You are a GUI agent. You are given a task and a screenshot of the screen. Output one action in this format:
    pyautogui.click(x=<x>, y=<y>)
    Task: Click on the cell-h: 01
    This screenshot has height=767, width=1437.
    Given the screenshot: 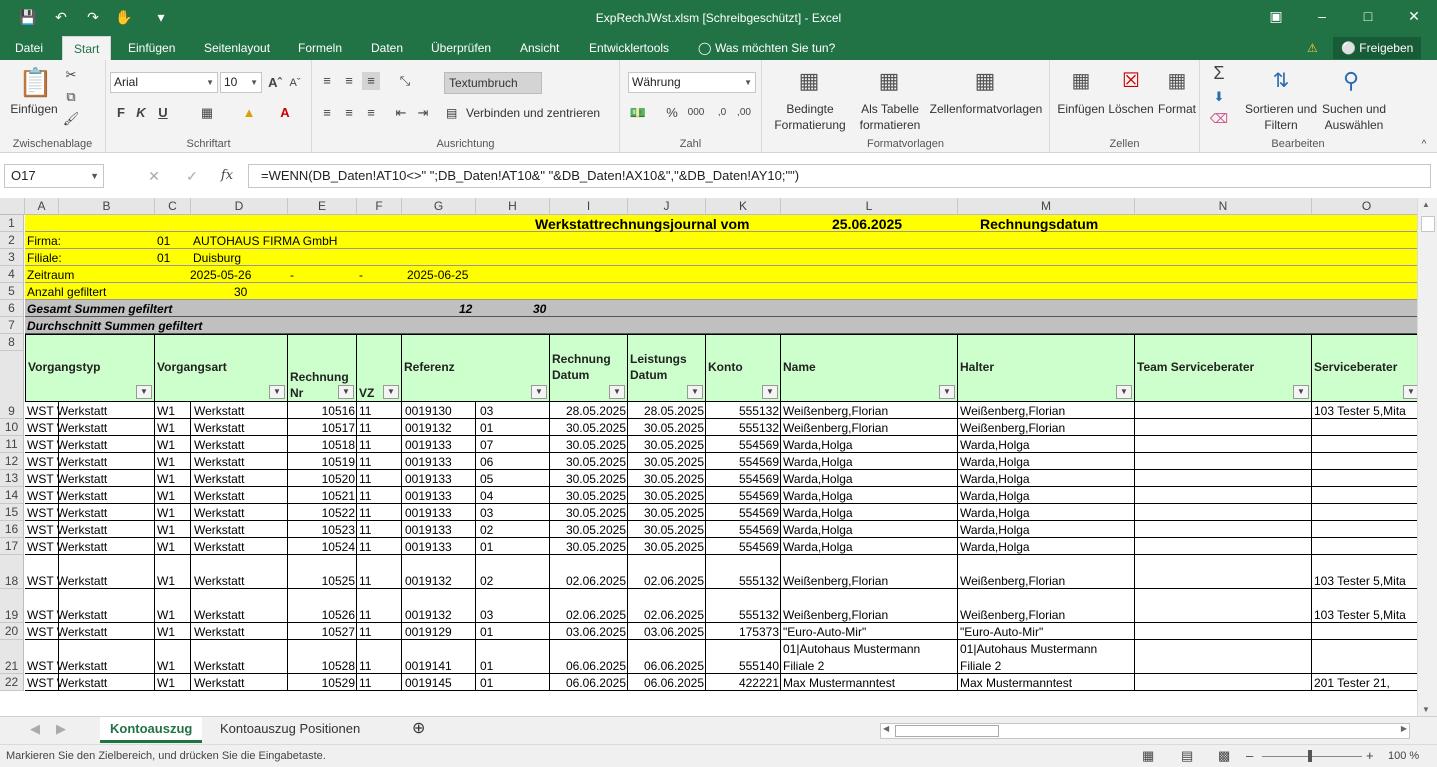 What is the action you would take?
    pyautogui.click(x=486, y=666)
    